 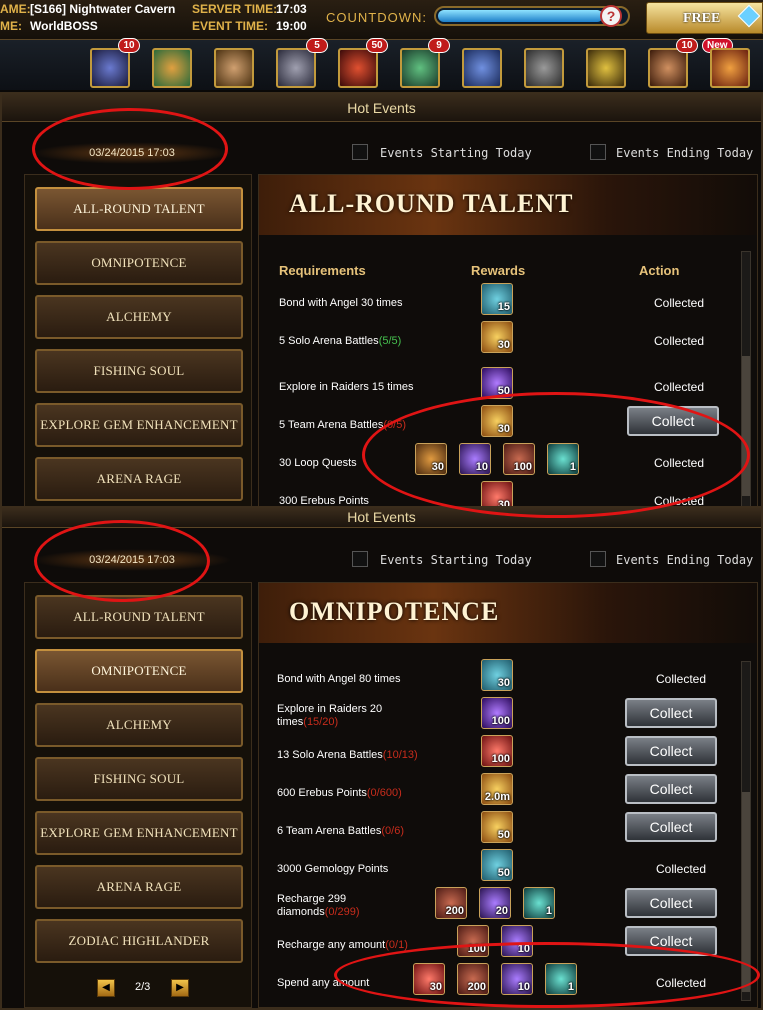 I want to click on reward-item: 2.0m, so click(x=497, y=789).